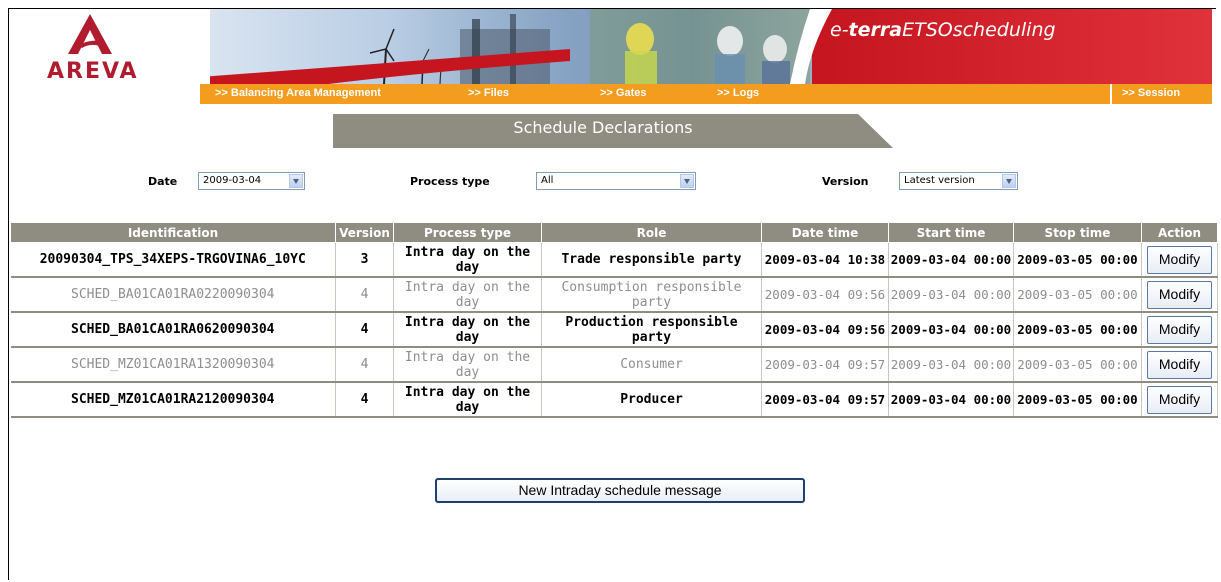 The image size is (1221, 582). Describe the element at coordinates (467, 232) in the screenshot. I see `col-header-process-type: Process type` at that location.